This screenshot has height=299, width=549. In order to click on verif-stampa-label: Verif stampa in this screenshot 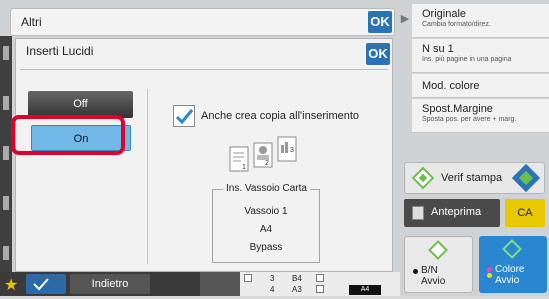, I will do `click(472, 178)`.